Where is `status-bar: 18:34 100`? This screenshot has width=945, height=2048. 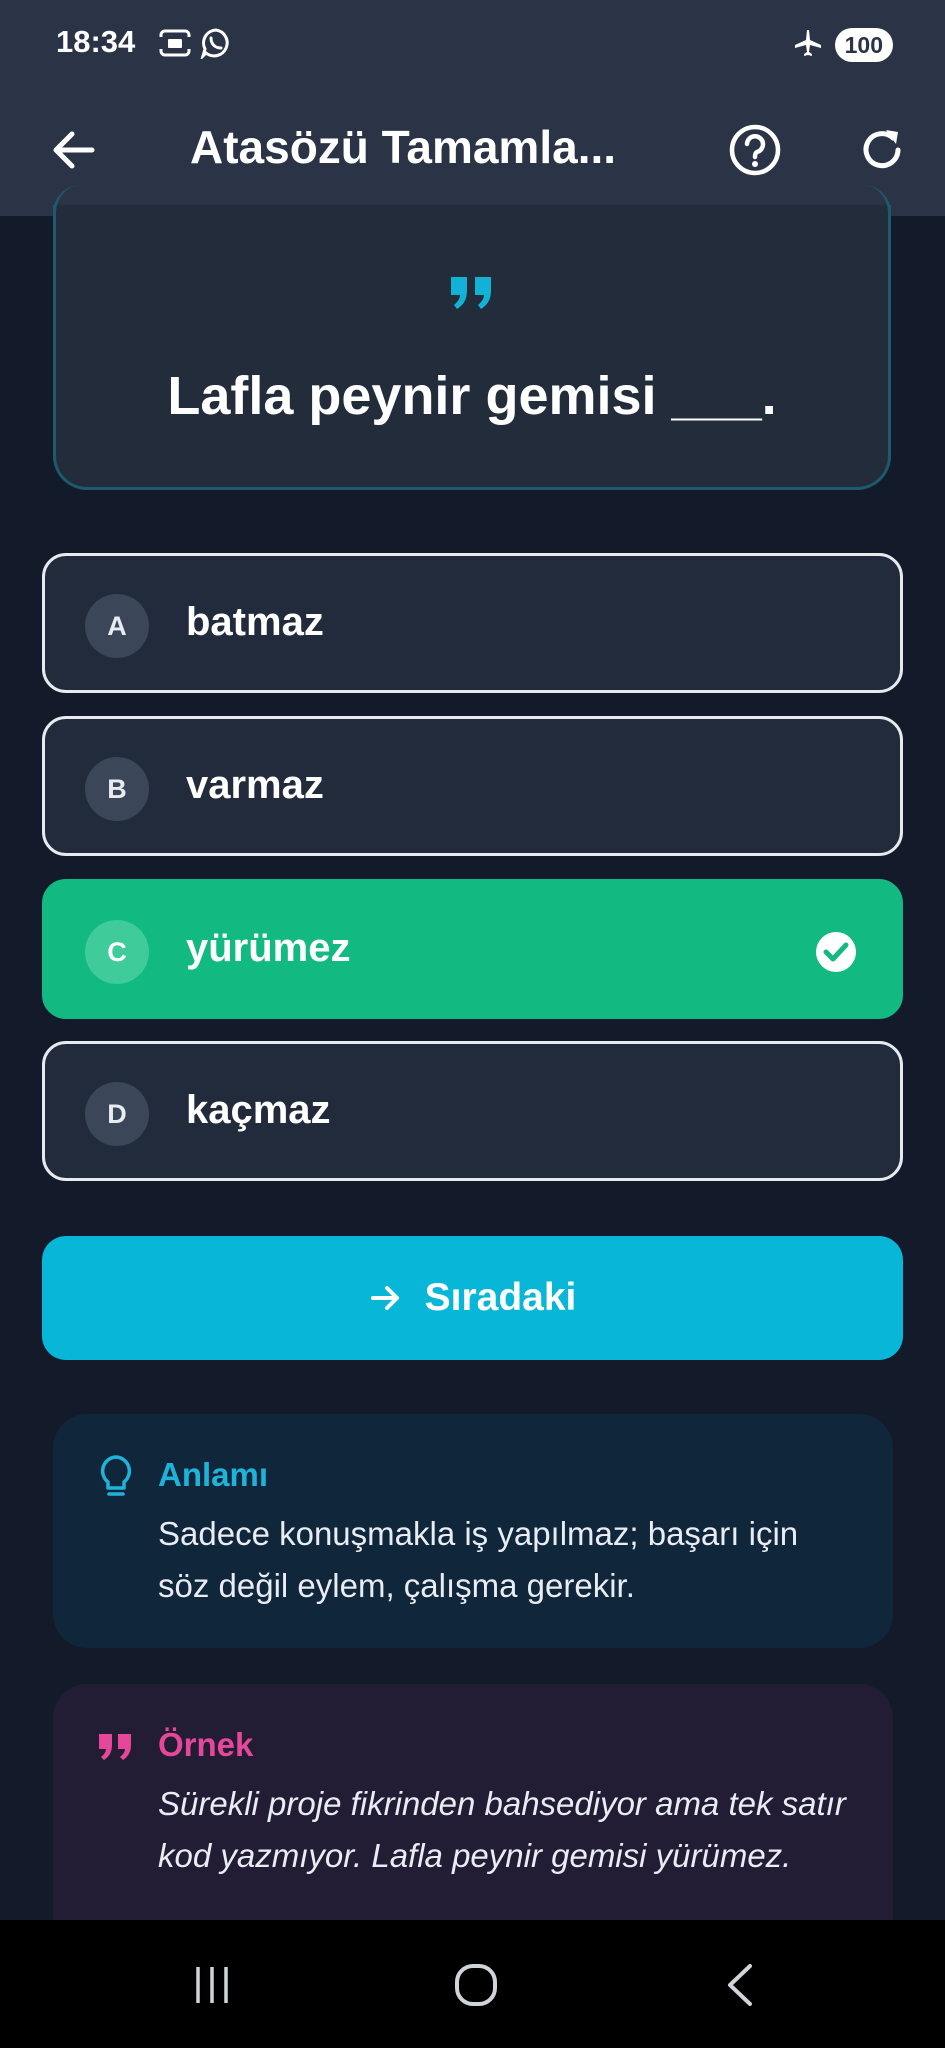
status-bar: 18:34 100 is located at coordinates (472, 45).